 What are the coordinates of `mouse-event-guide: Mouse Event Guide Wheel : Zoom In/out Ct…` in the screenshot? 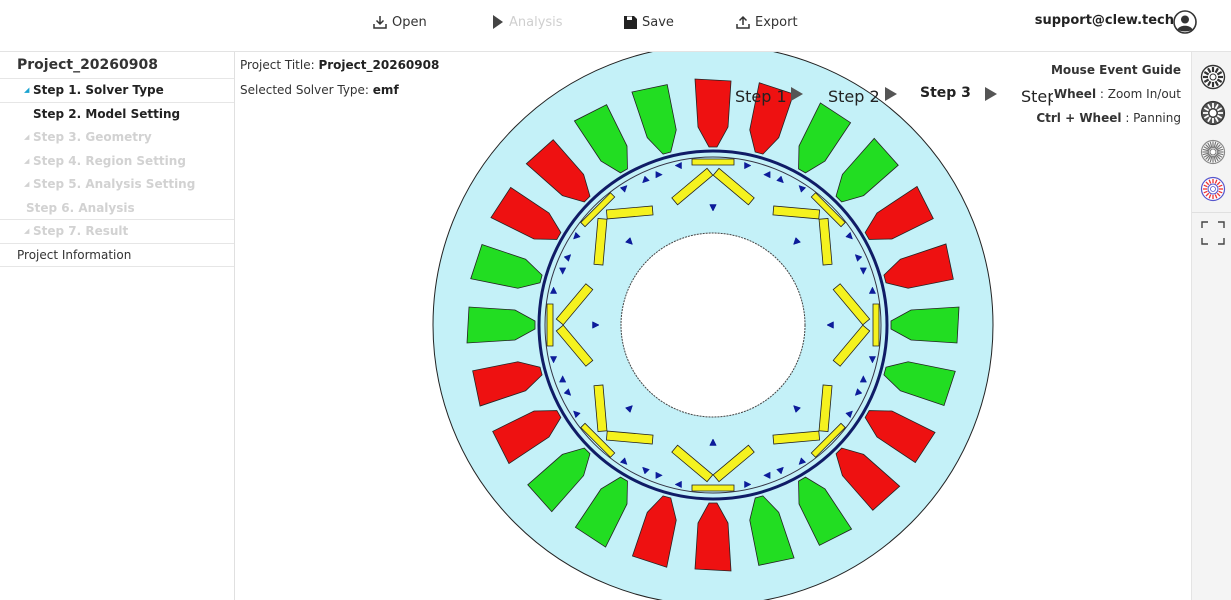 It's located at (1108, 94).